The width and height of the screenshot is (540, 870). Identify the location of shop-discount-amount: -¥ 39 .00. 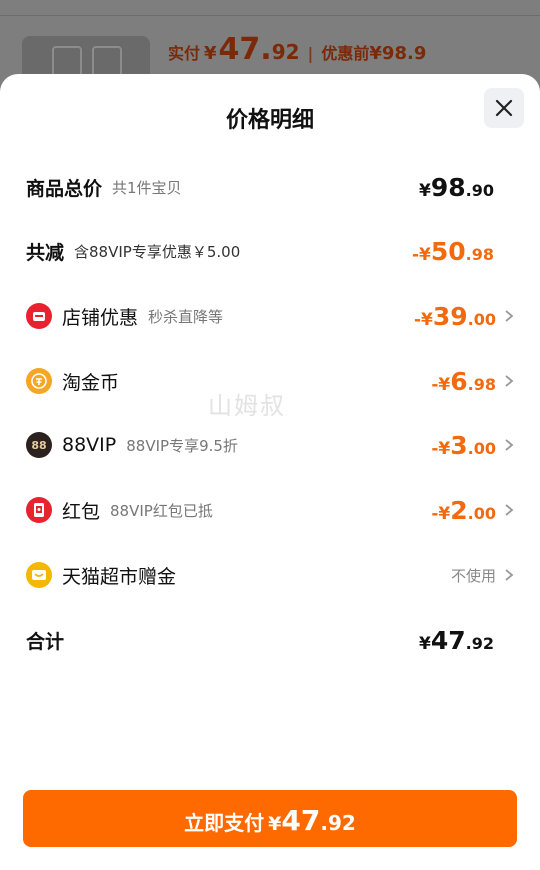
(455, 316).